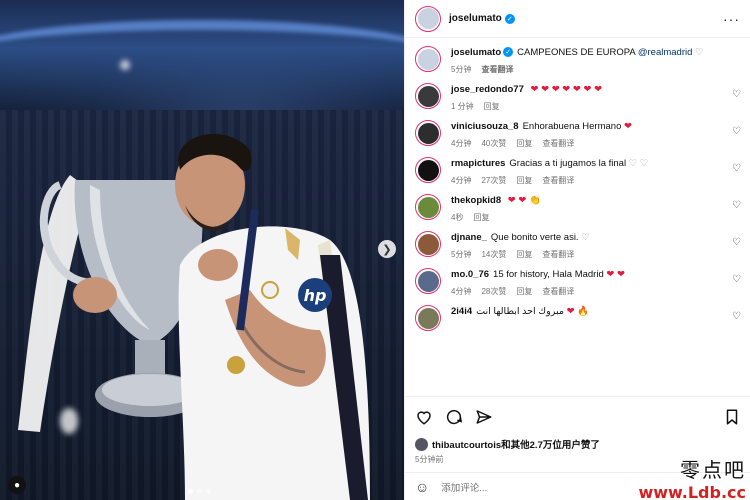 The height and width of the screenshot is (500, 750). Describe the element at coordinates (462, 106) in the screenshot. I see `comment-time: 1 分钟` at that location.